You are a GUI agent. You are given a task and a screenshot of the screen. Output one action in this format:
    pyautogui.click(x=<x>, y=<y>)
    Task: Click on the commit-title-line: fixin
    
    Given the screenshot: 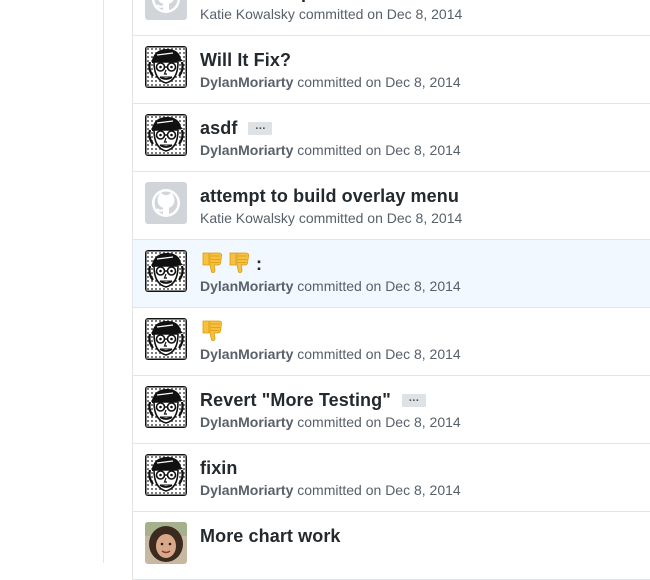 What is the action you would take?
    pyautogui.click(x=219, y=468)
    